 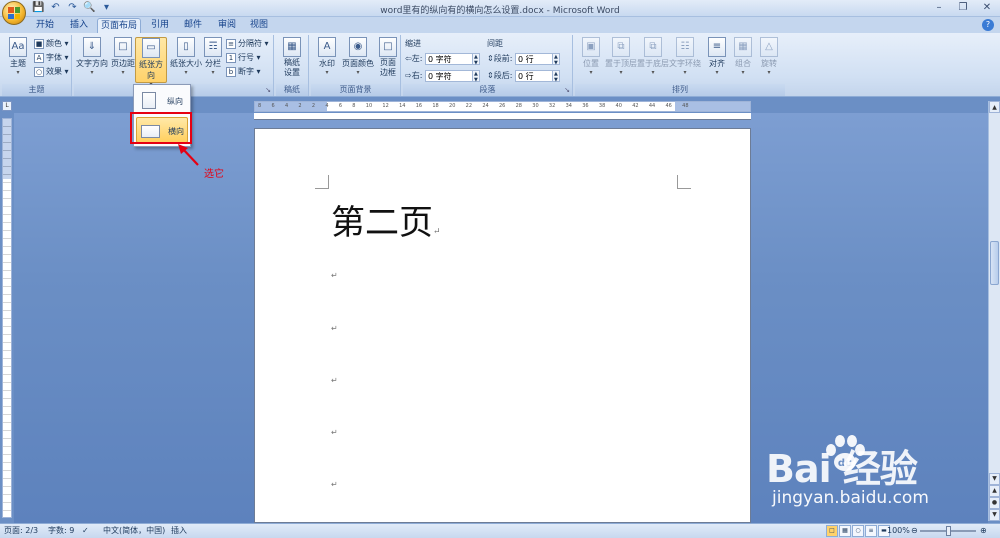 I want to click on portrait-page-icon, so click(x=149, y=100).